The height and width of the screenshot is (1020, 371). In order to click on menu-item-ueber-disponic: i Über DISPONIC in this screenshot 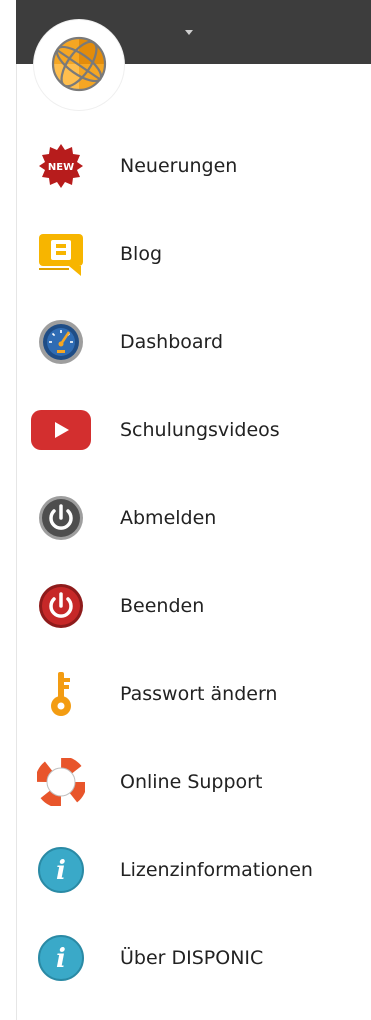, I will do `click(193, 958)`.